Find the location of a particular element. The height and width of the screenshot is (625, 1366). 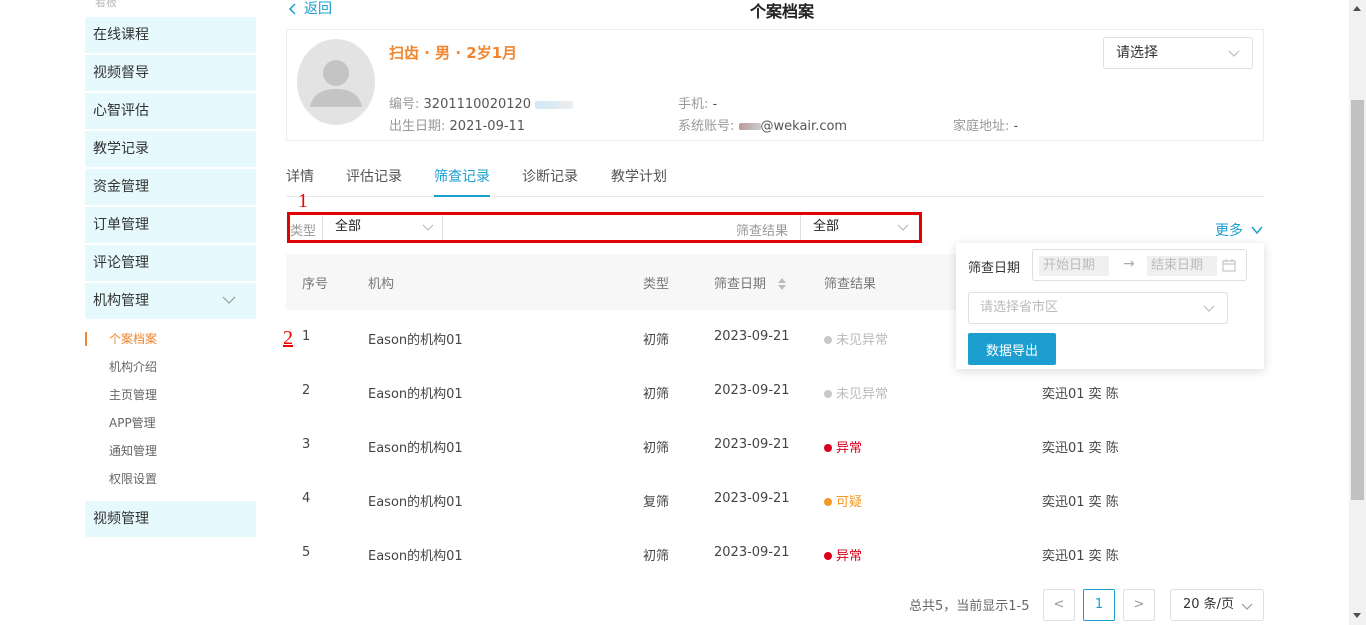

back-label: 返回 is located at coordinates (318, 9).